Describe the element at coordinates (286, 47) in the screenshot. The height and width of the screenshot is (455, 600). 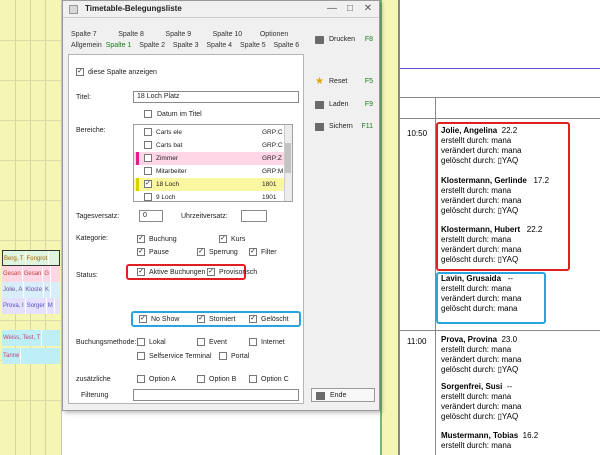
I see `tab-spalte-6: Spalte 6` at that location.